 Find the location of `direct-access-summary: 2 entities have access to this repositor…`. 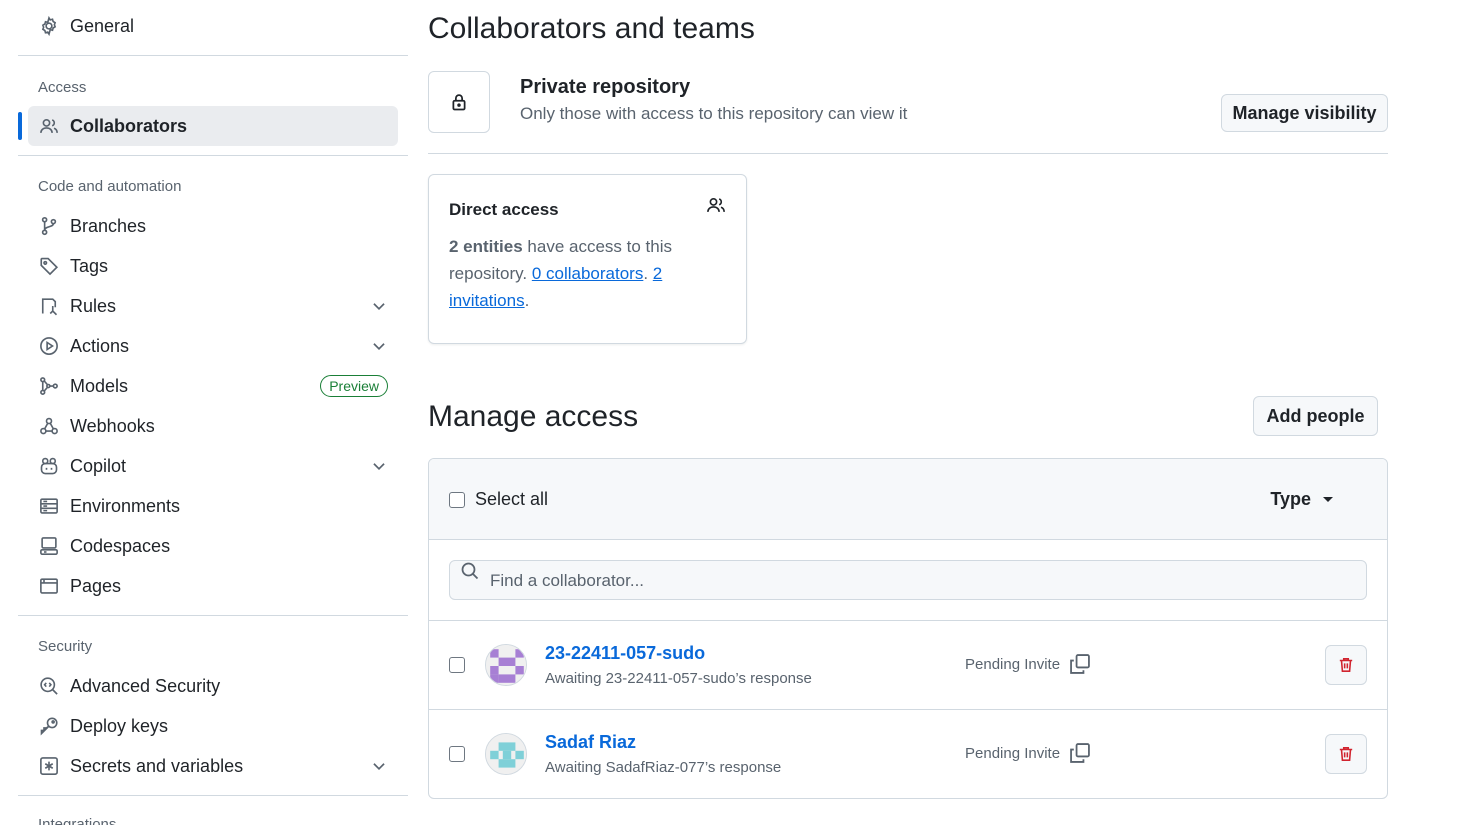

direct-access-summary: 2 entities have access to this repositor… is located at coordinates (589, 273).